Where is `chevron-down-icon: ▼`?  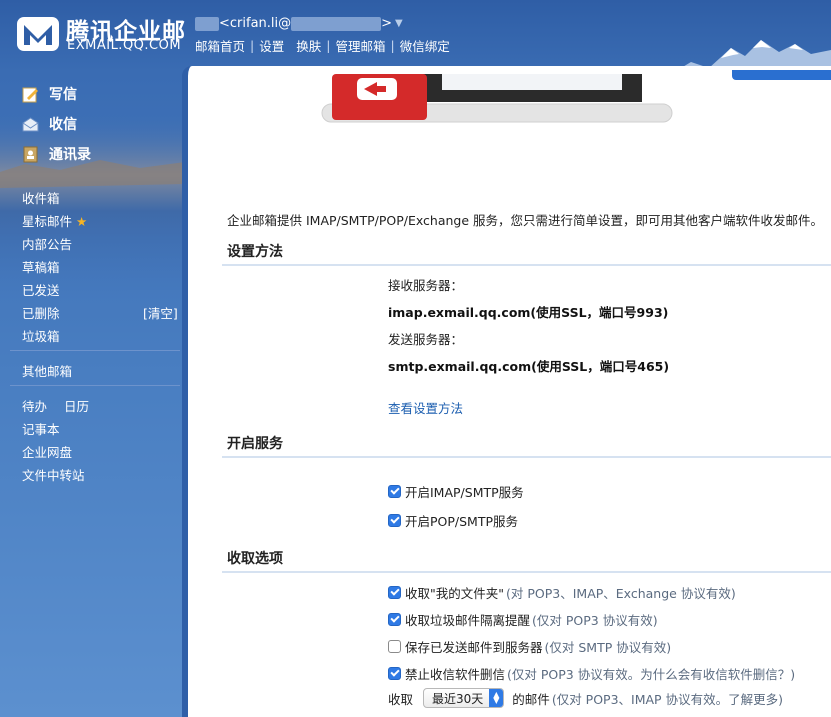 chevron-down-icon: ▼ is located at coordinates (399, 23).